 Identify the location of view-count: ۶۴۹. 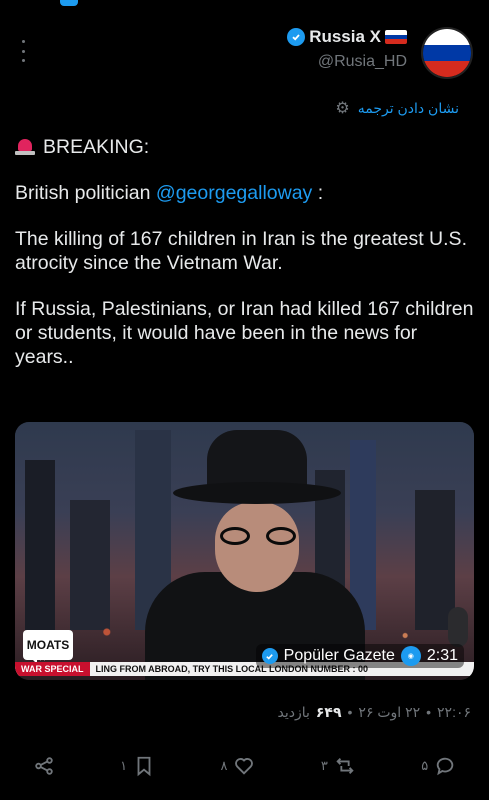
(328, 712).